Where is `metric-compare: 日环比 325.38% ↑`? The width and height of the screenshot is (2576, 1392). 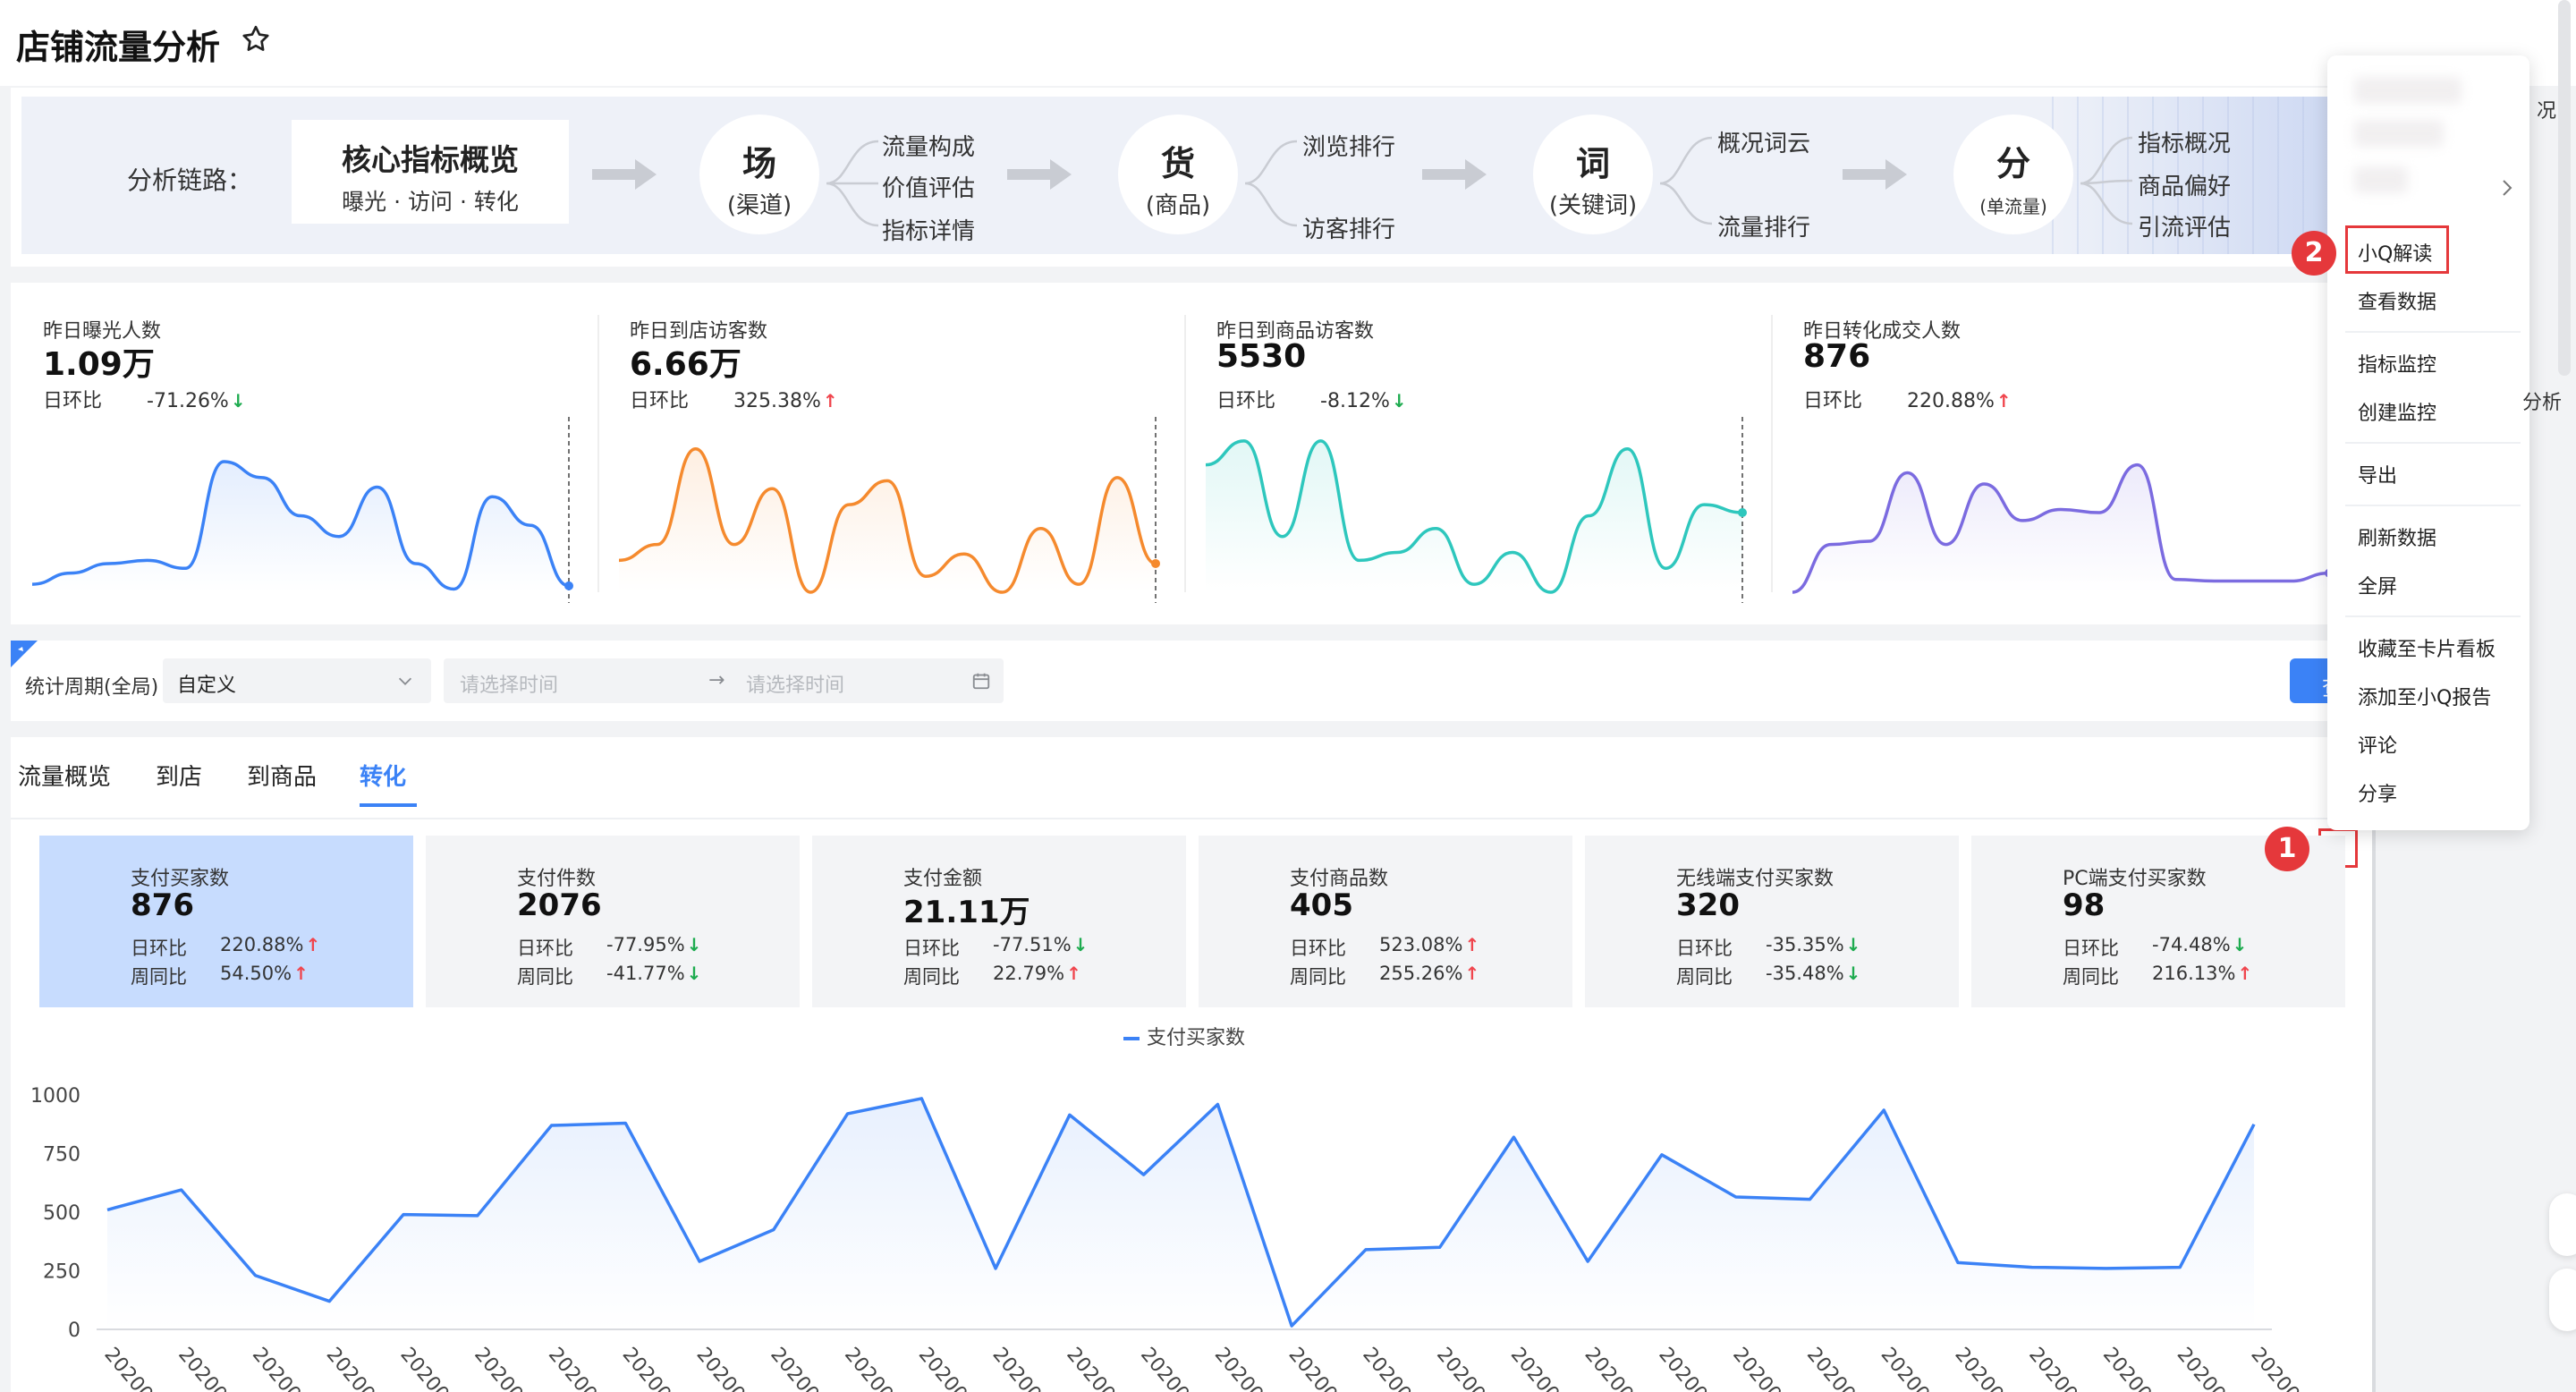 metric-compare: 日环比 325.38% ↑ is located at coordinates (734, 399).